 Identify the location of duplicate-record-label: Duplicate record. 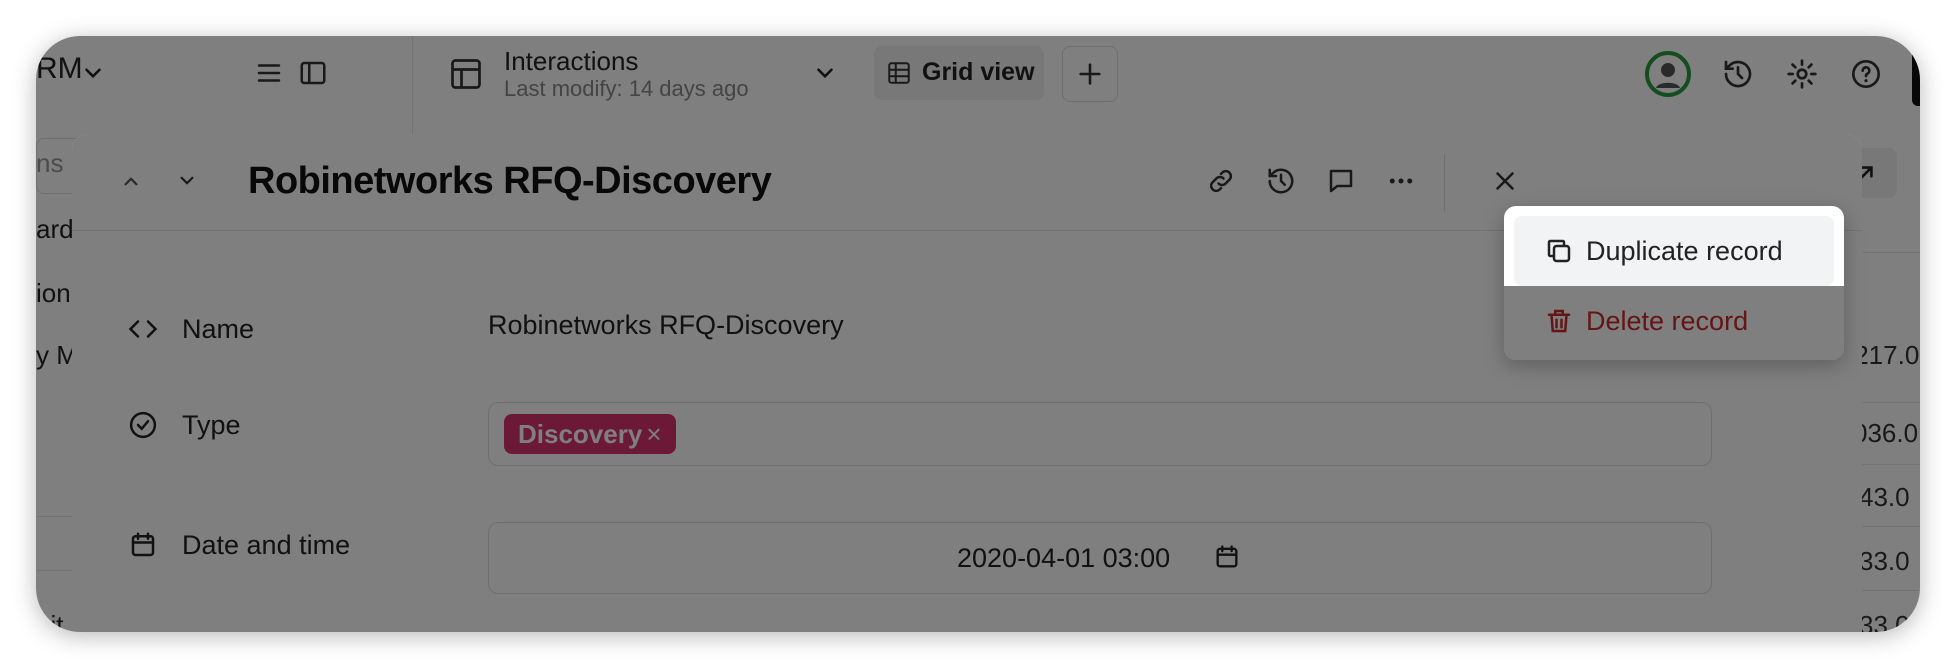
(1684, 251).